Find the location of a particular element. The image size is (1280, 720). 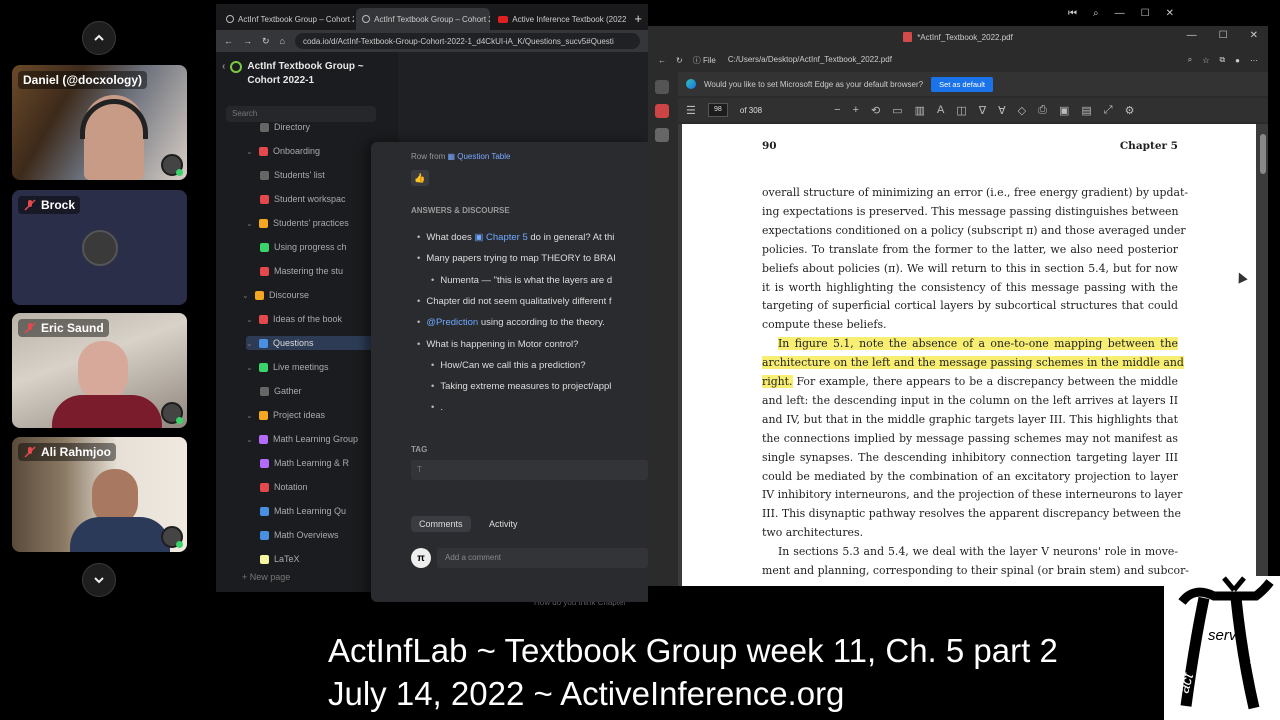

sidebar-item: ⌄ Live meetings is located at coordinates (316, 367).